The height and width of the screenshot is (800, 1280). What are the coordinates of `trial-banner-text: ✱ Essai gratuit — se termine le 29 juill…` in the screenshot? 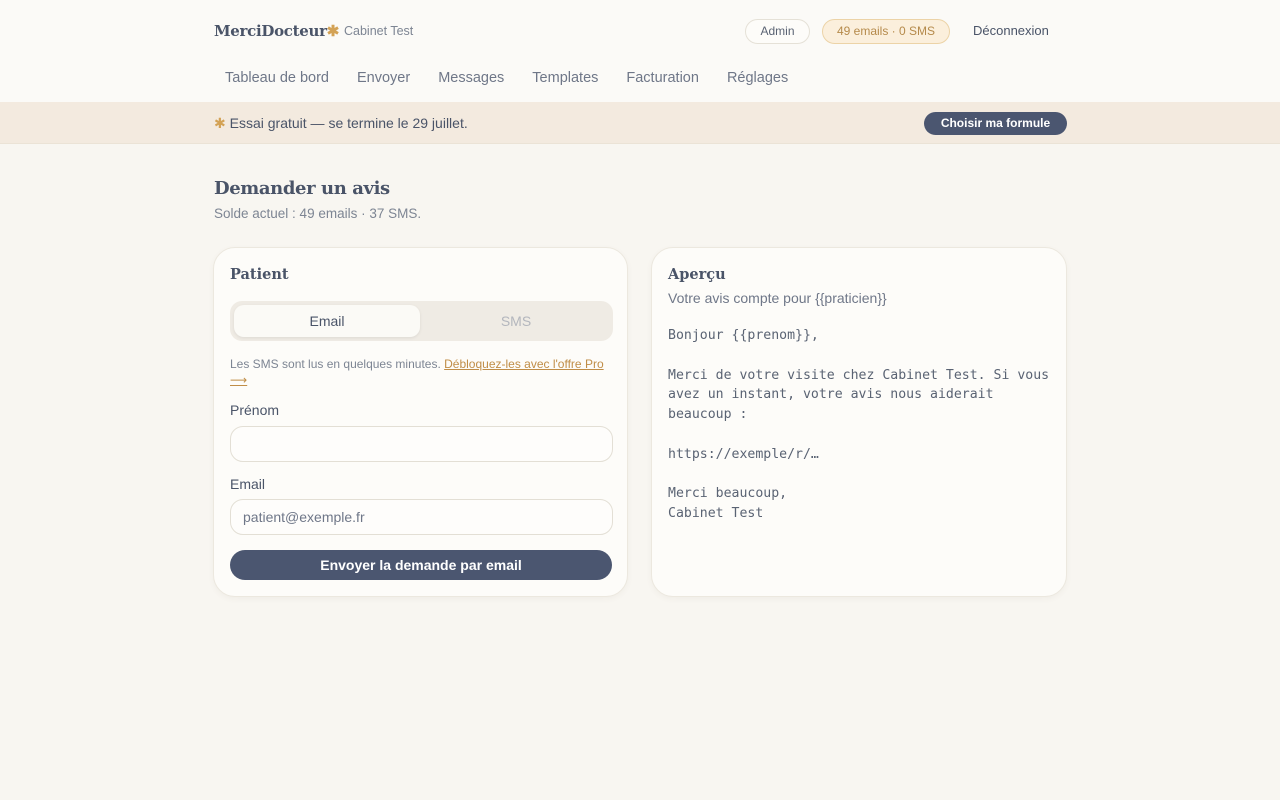 It's located at (341, 123).